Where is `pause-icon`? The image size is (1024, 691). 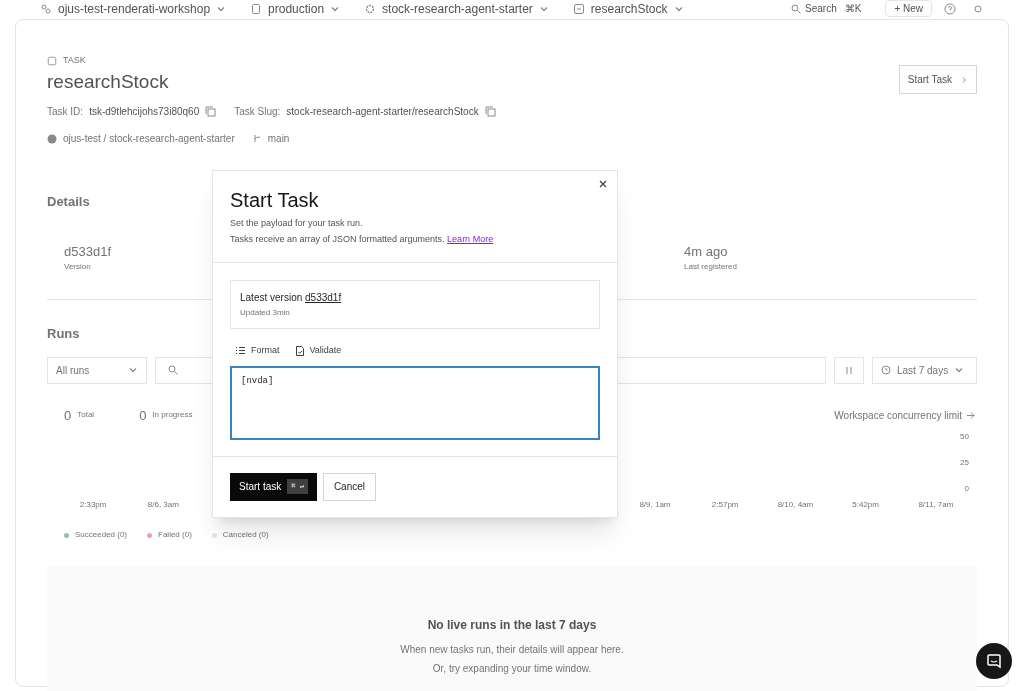
pause-icon is located at coordinates (849, 370).